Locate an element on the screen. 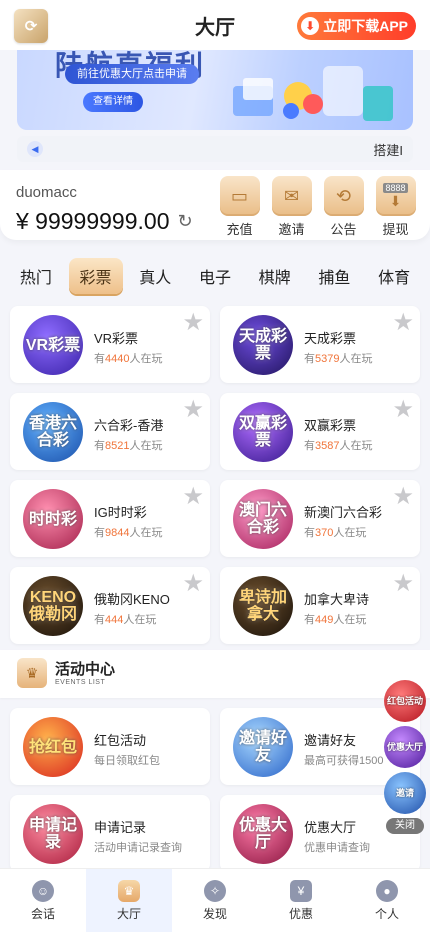  game-card: 时时彩 IG时时彩 有9844人在玩 ★ is located at coordinates (110, 518).